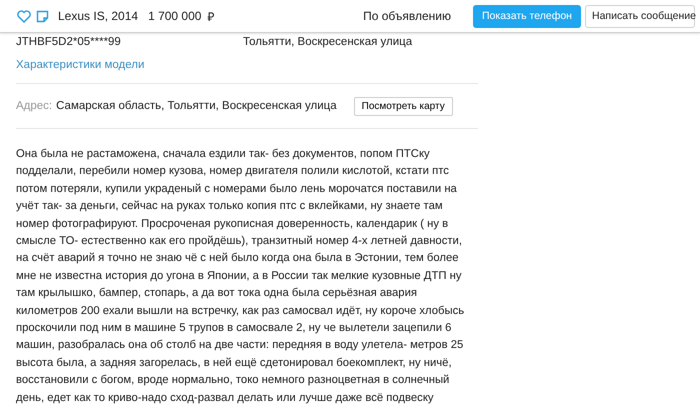 This screenshot has width=700, height=414. Describe the element at coordinates (69, 42) in the screenshot. I see `vin-number: JTHBF5D2*05****99` at that location.